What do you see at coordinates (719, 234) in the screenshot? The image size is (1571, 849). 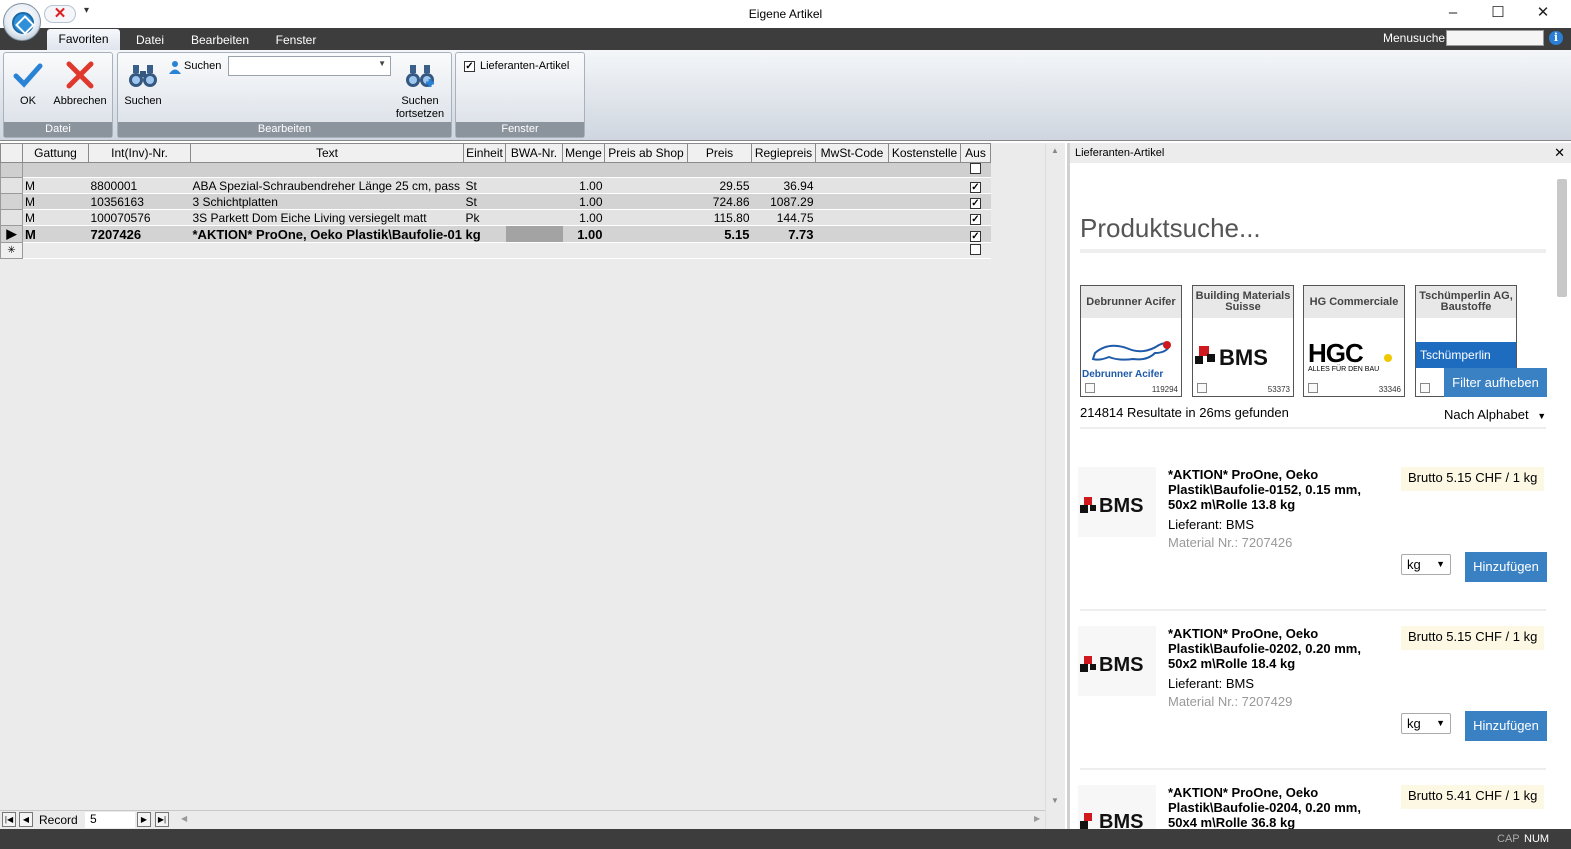 I see `cell-preis: 5.15` at bounding box center [719, 234].